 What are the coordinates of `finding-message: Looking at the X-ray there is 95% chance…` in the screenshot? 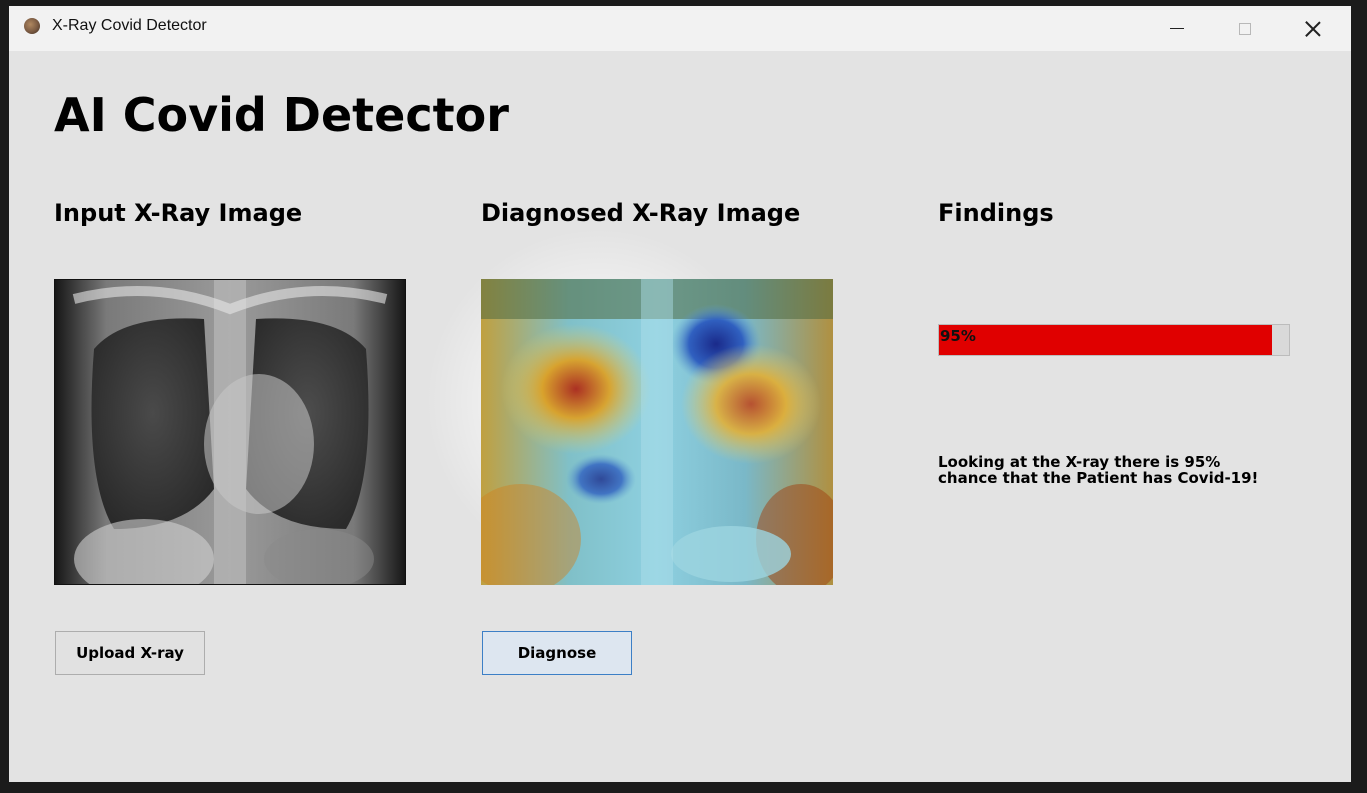 It's located at (1098, 470).